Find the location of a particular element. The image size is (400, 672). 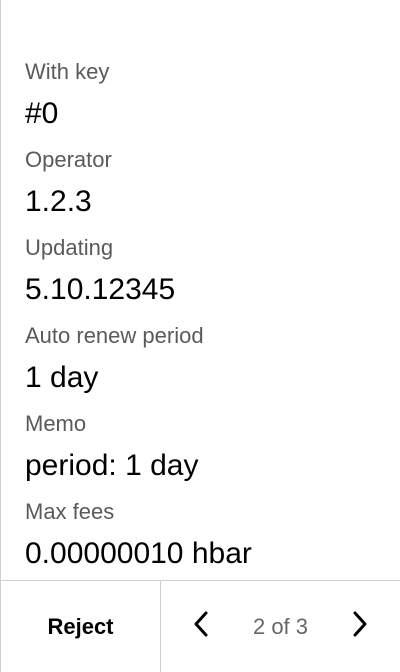

chevron-right-icon is located at coordinates (360, 626).